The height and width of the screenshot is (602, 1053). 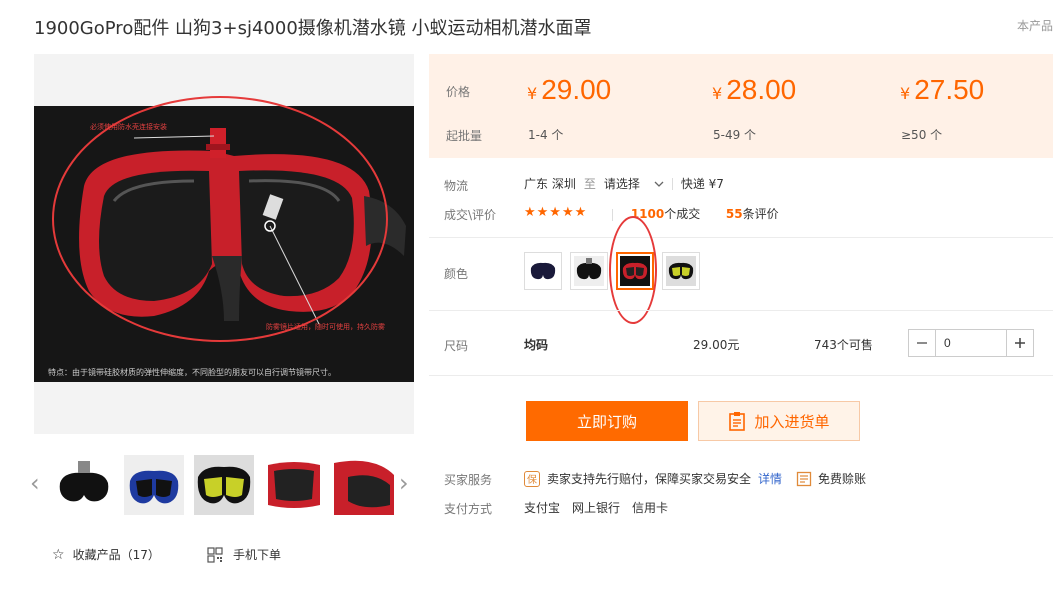 What do you see at coordinates (468, 480) in the screenshot?
I see `service-label: 买家服务` at bounding box center [468, 480].